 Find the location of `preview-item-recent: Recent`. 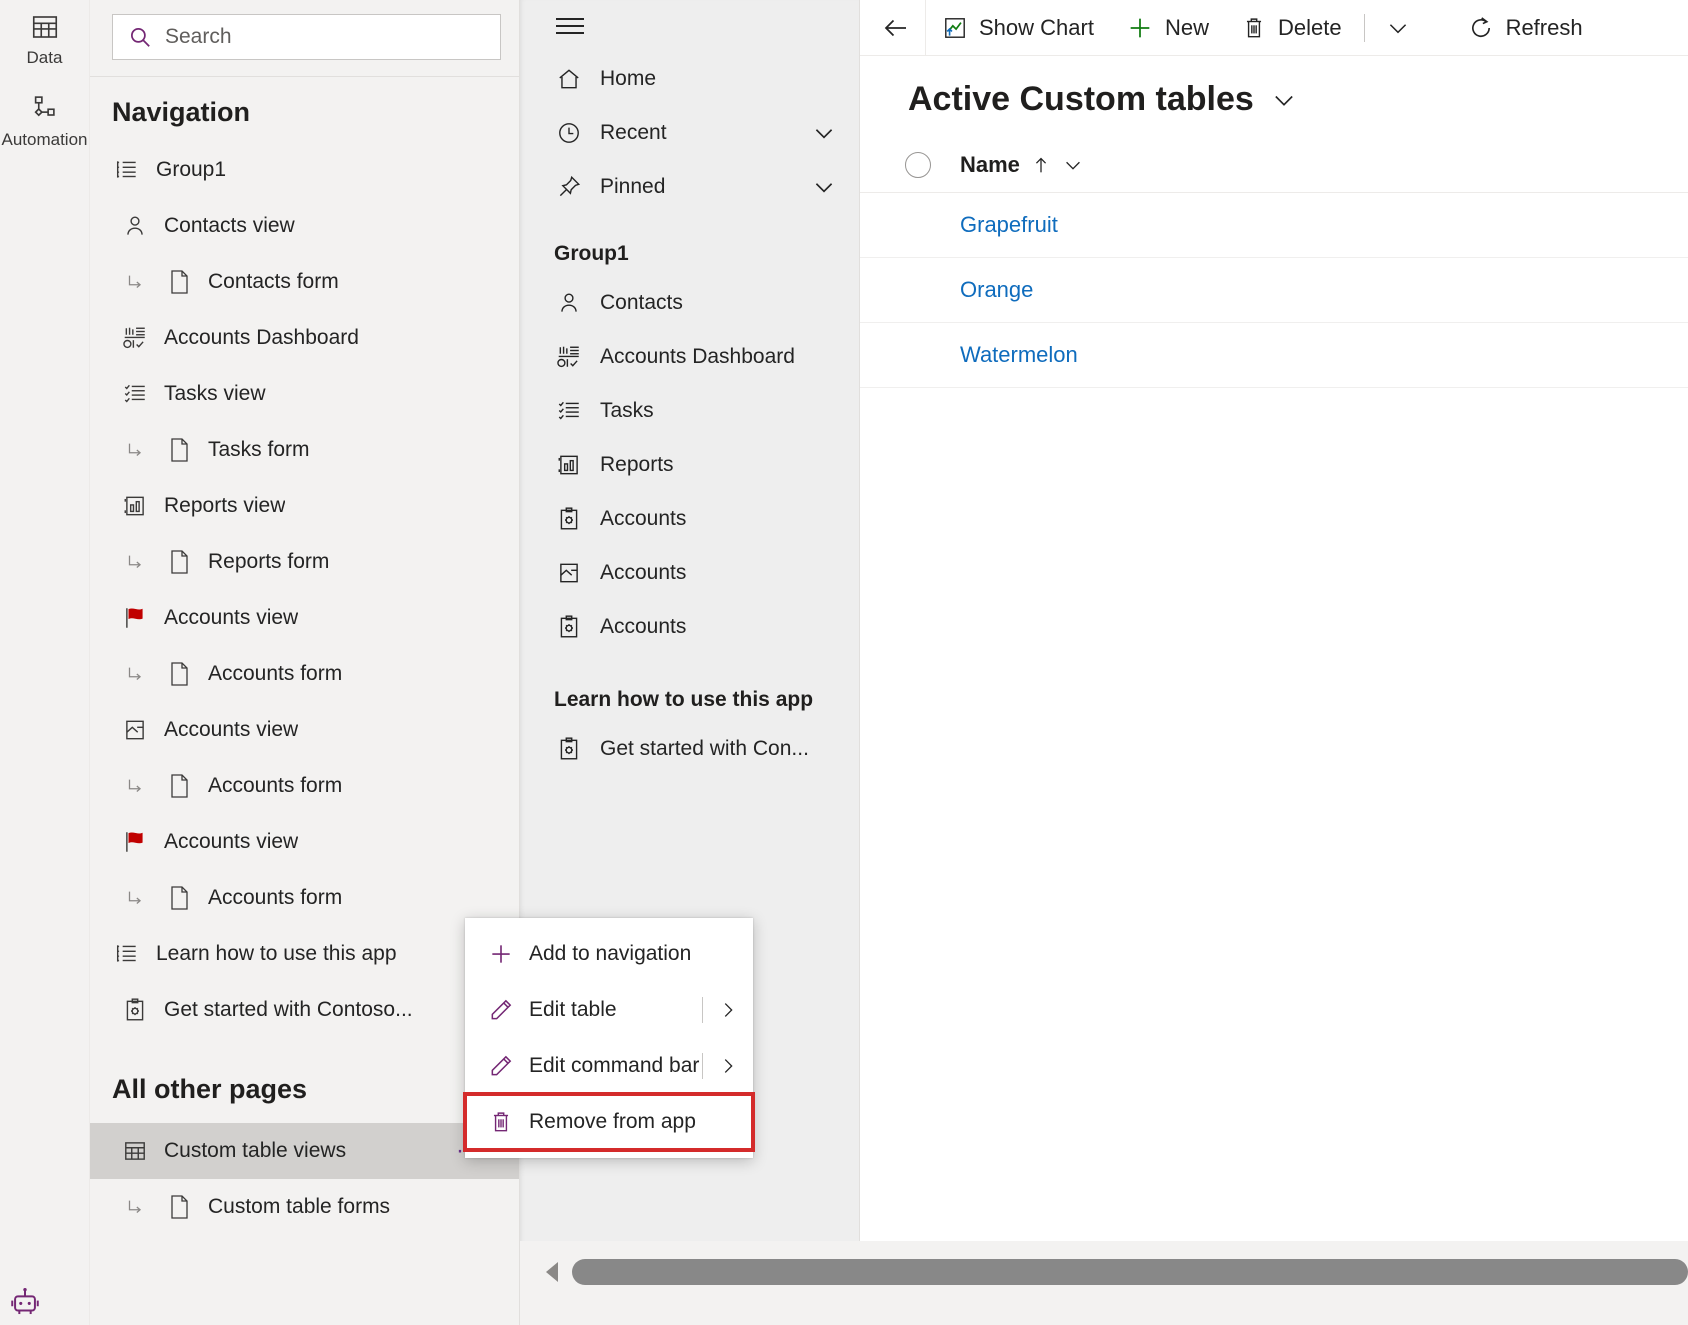

preview-item-recent: Recent is located at coordinates (689, 133).